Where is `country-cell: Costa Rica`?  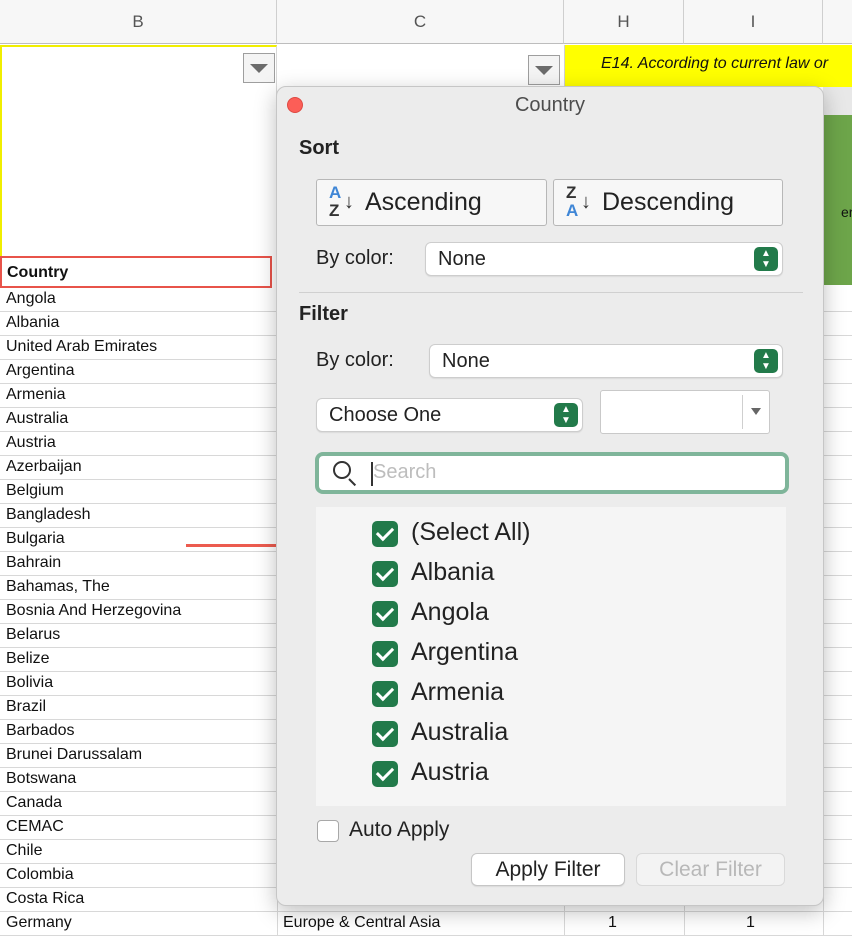
country-cell: Costa Rica is located at coordinates (45, 899).